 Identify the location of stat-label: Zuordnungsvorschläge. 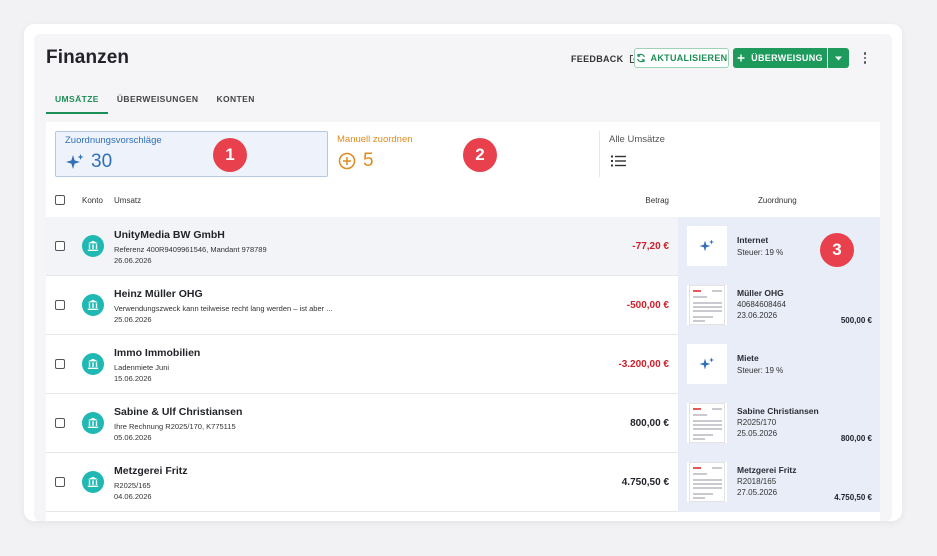
(113, 140).